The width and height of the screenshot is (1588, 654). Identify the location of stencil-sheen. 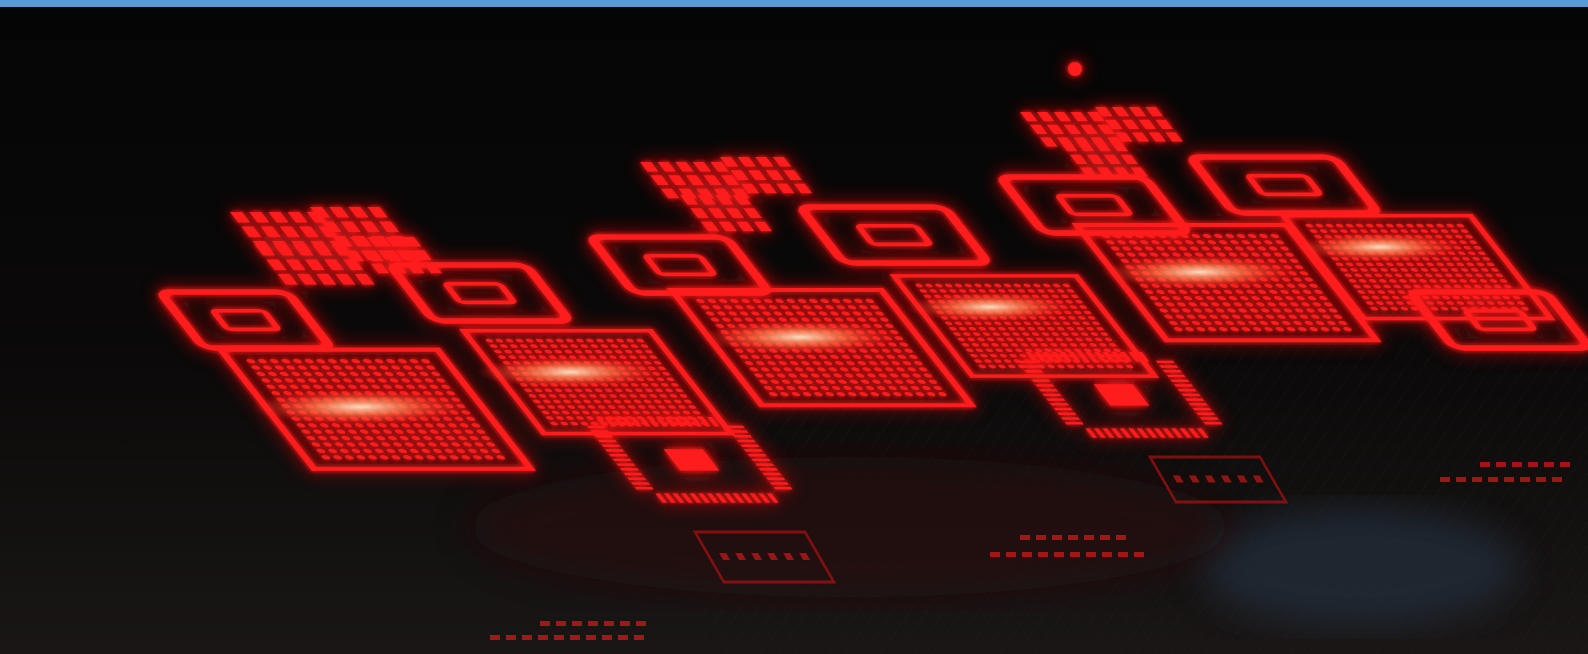
(850, 527).